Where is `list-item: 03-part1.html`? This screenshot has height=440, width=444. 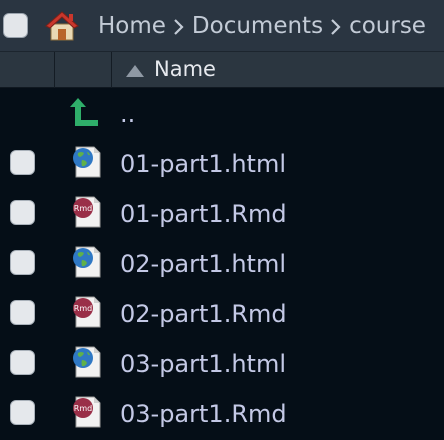 list-item: 03-part1.html is located at coordinates (222, 363).